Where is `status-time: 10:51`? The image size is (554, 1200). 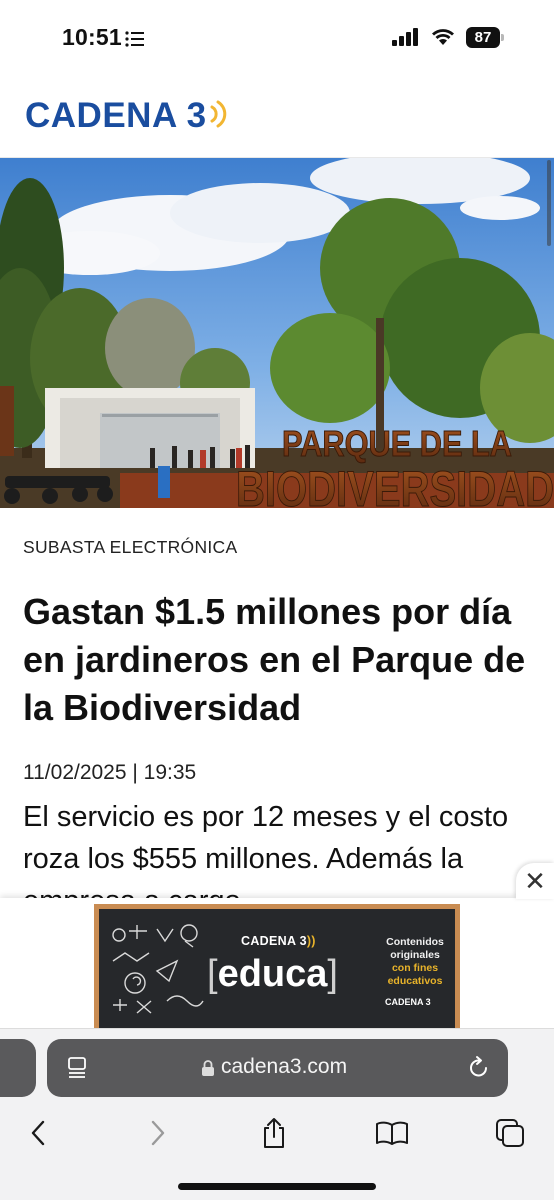
status-time: 10:51 is located at coordinates (92, 37).